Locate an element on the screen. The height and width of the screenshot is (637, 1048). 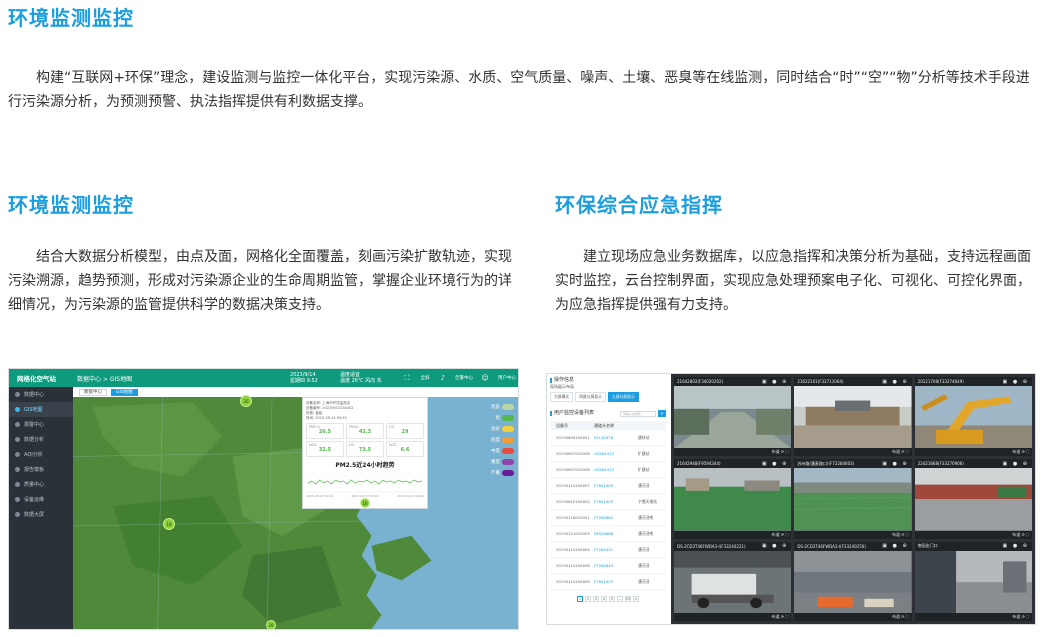
sidebar-item: 数据大屏 is located at coordinates (41, 514).